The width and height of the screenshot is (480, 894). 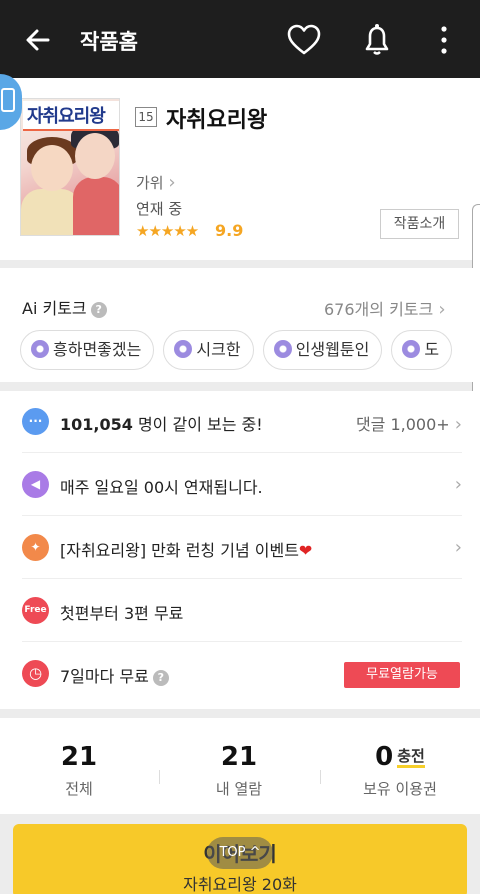 I want to click on cover-image: 자취요리왕, so click(x=70, y=167).